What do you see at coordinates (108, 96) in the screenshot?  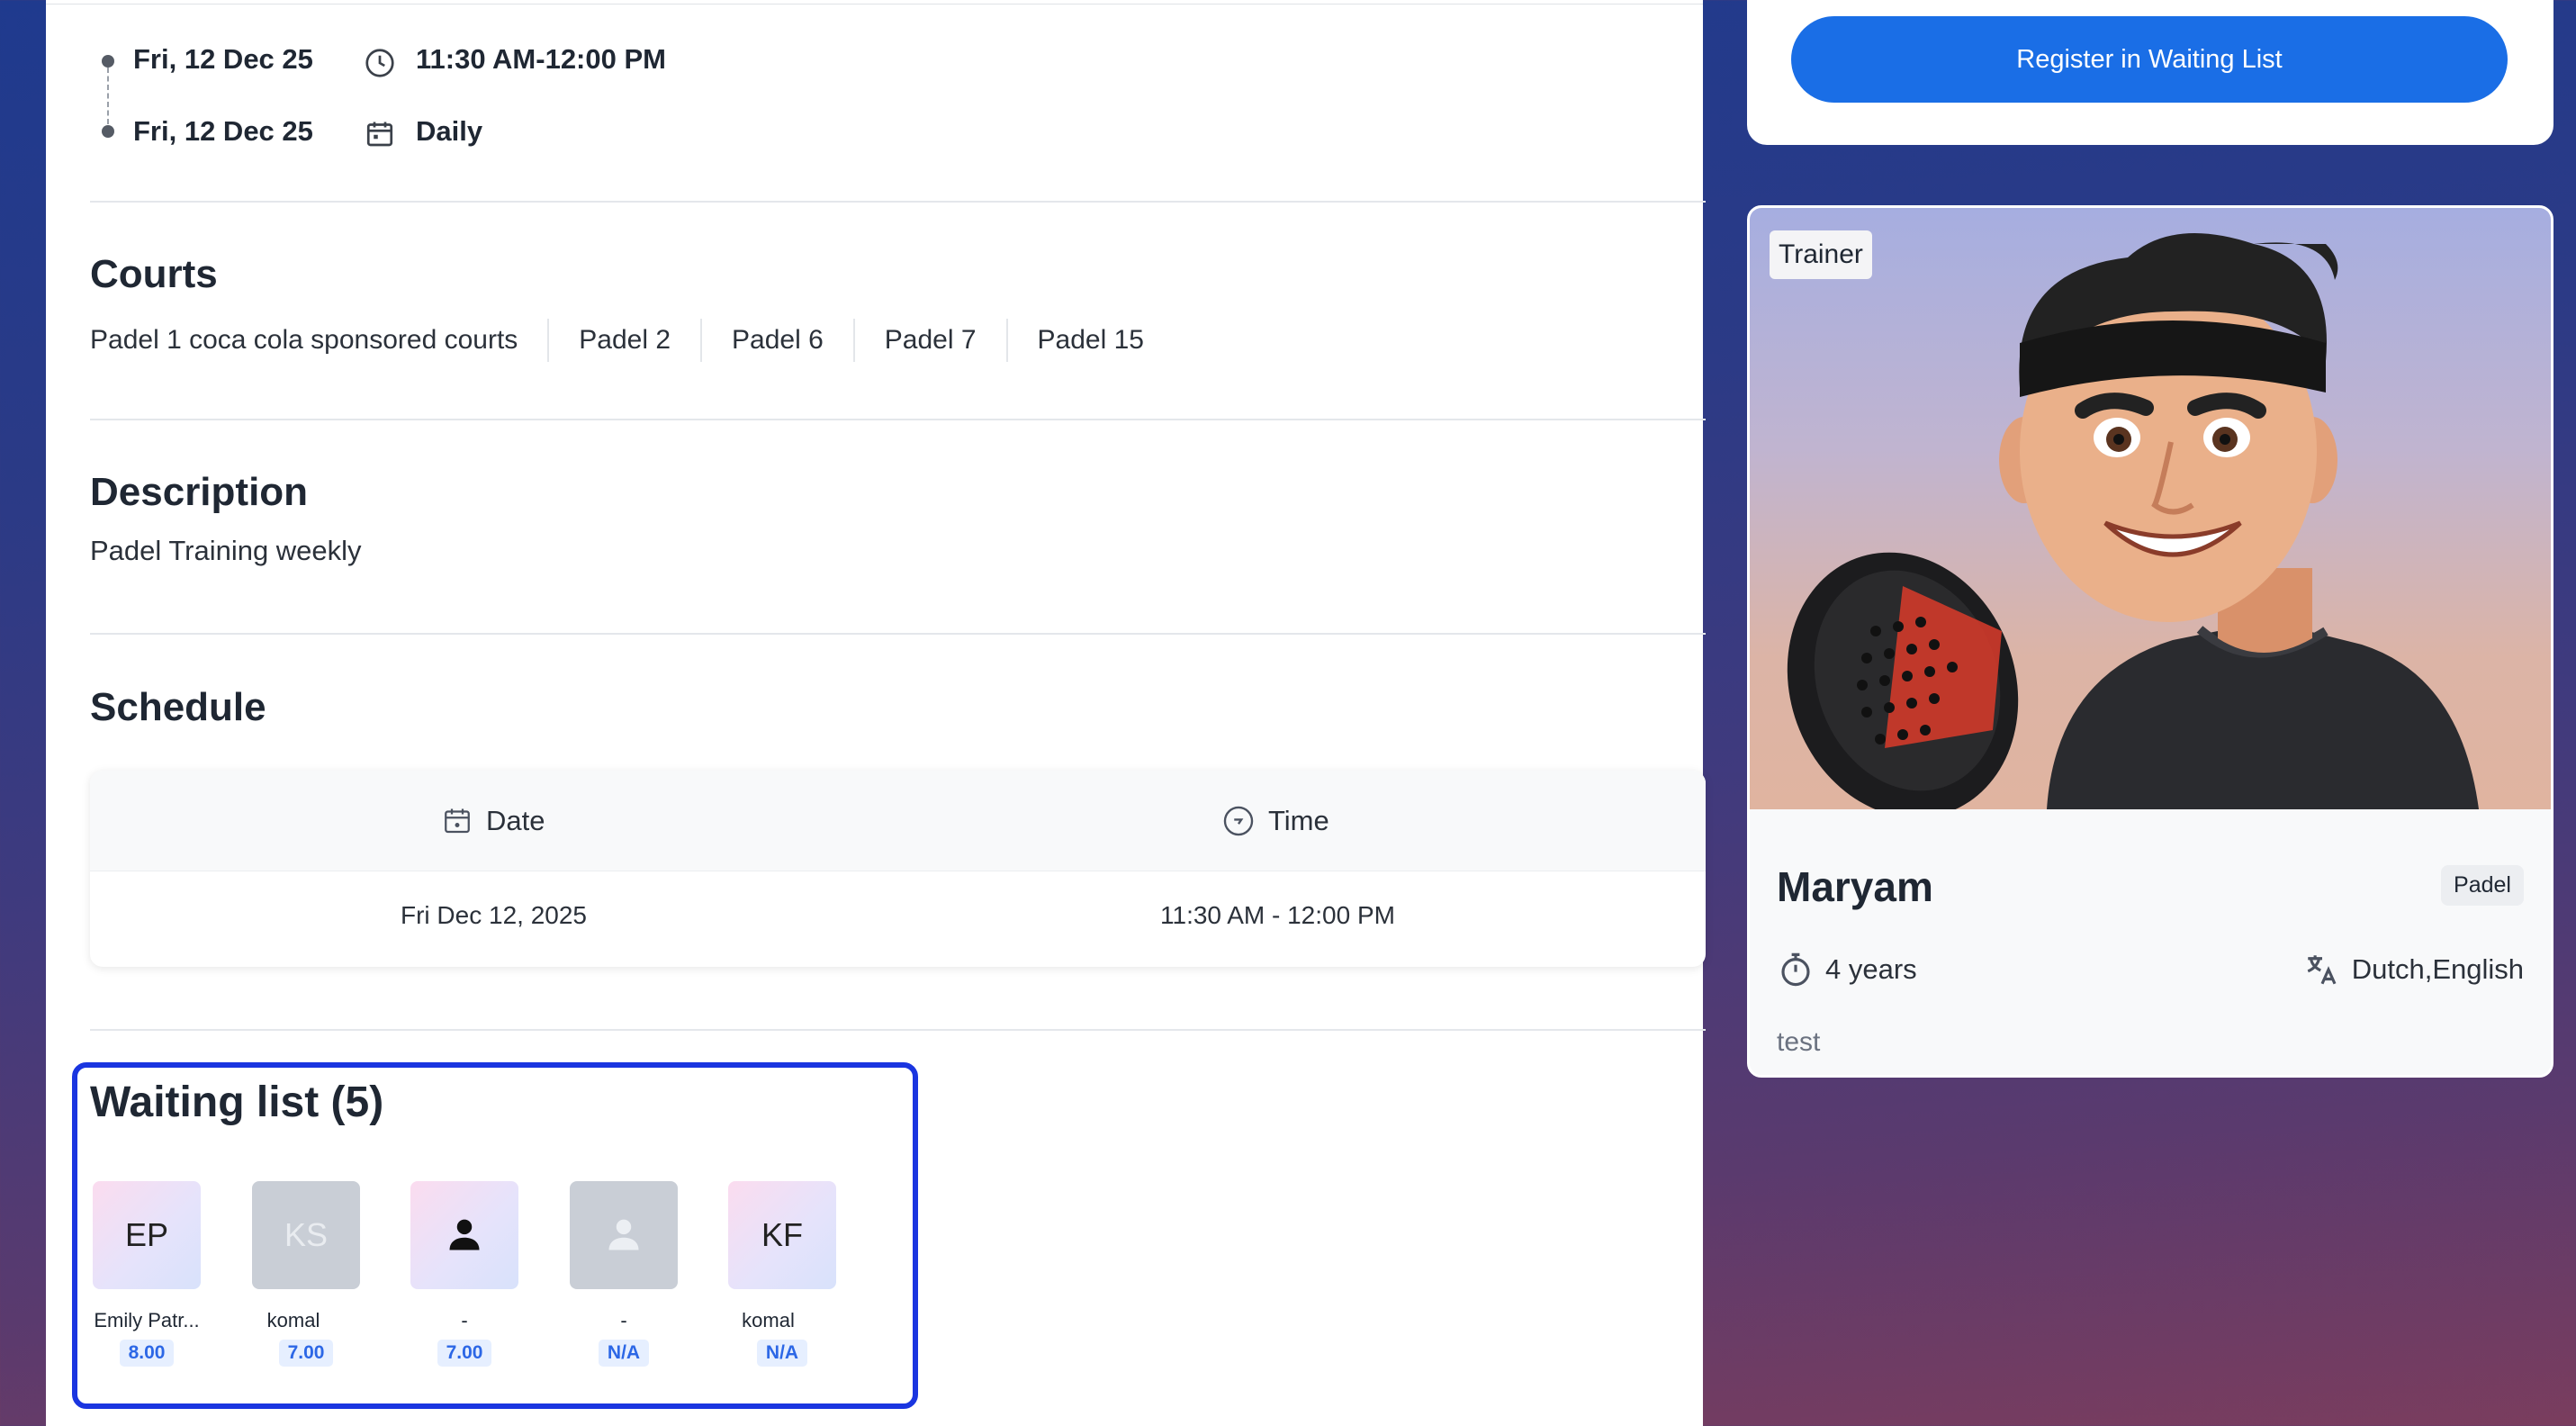 I see `timeline-connector` at bounding box center [108, 96].